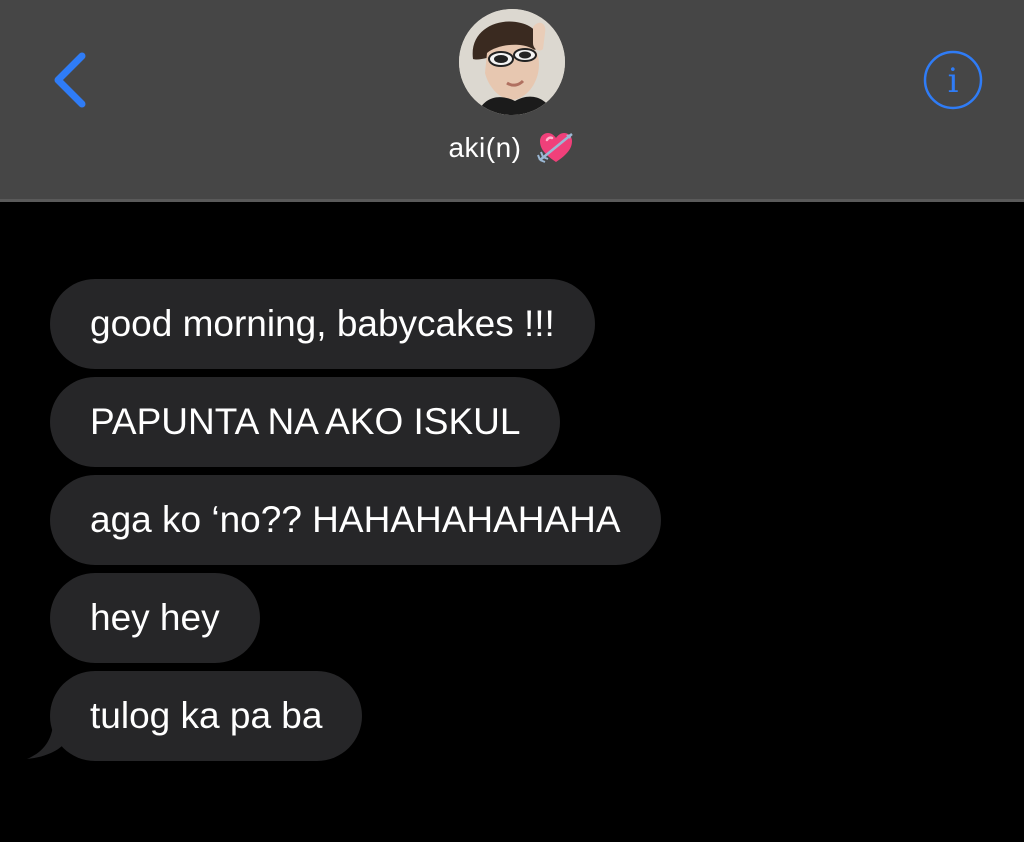  I want to click on info-glyph: i, so click(953, 81).